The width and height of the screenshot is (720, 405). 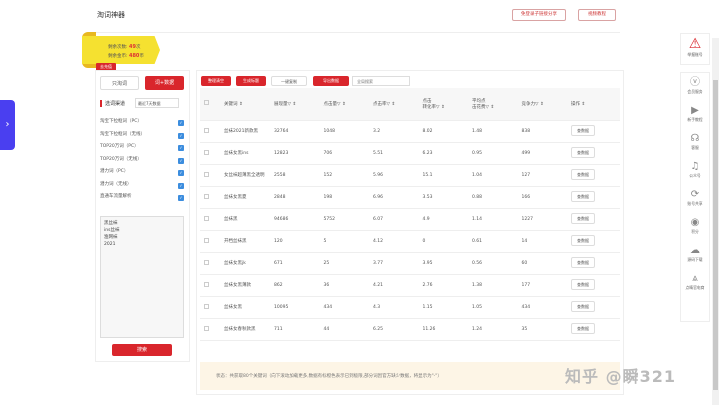 I want to click on table-cell: 35, so click(x=542, y=329).